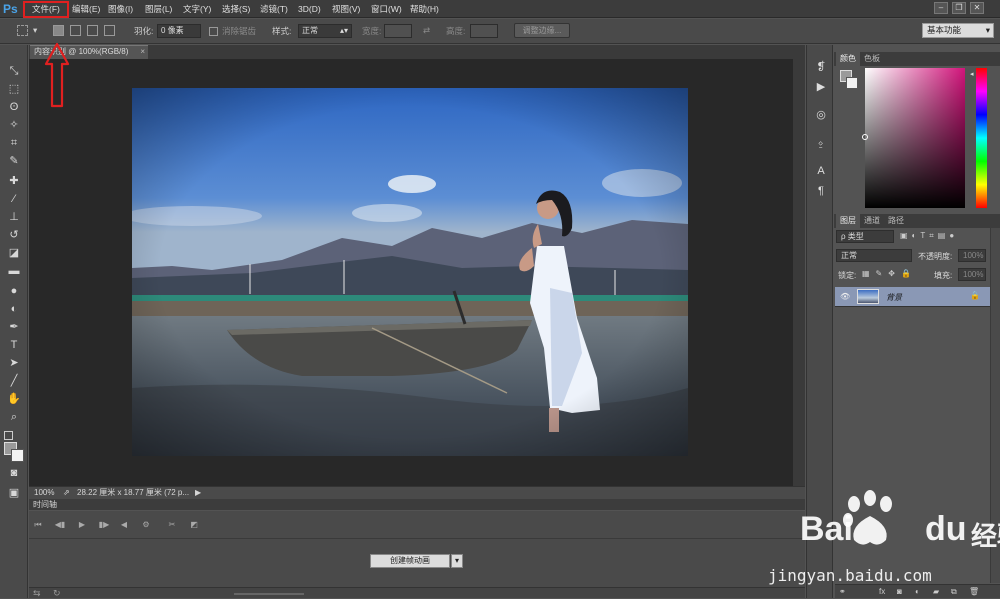 The height and width of the screenshot is (599, 1000). What do you see at coordinates (799, 272) in the screenshot?
I see `vertical-scrollbar` at bounding box center [799, 272].